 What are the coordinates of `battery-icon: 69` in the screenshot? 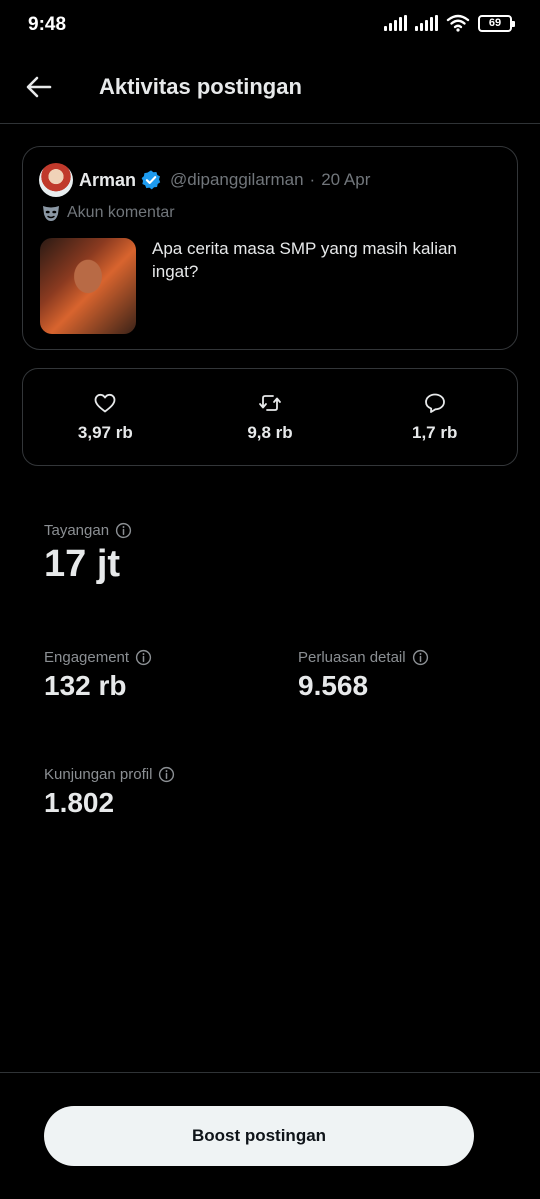 It's located at (496, 23).